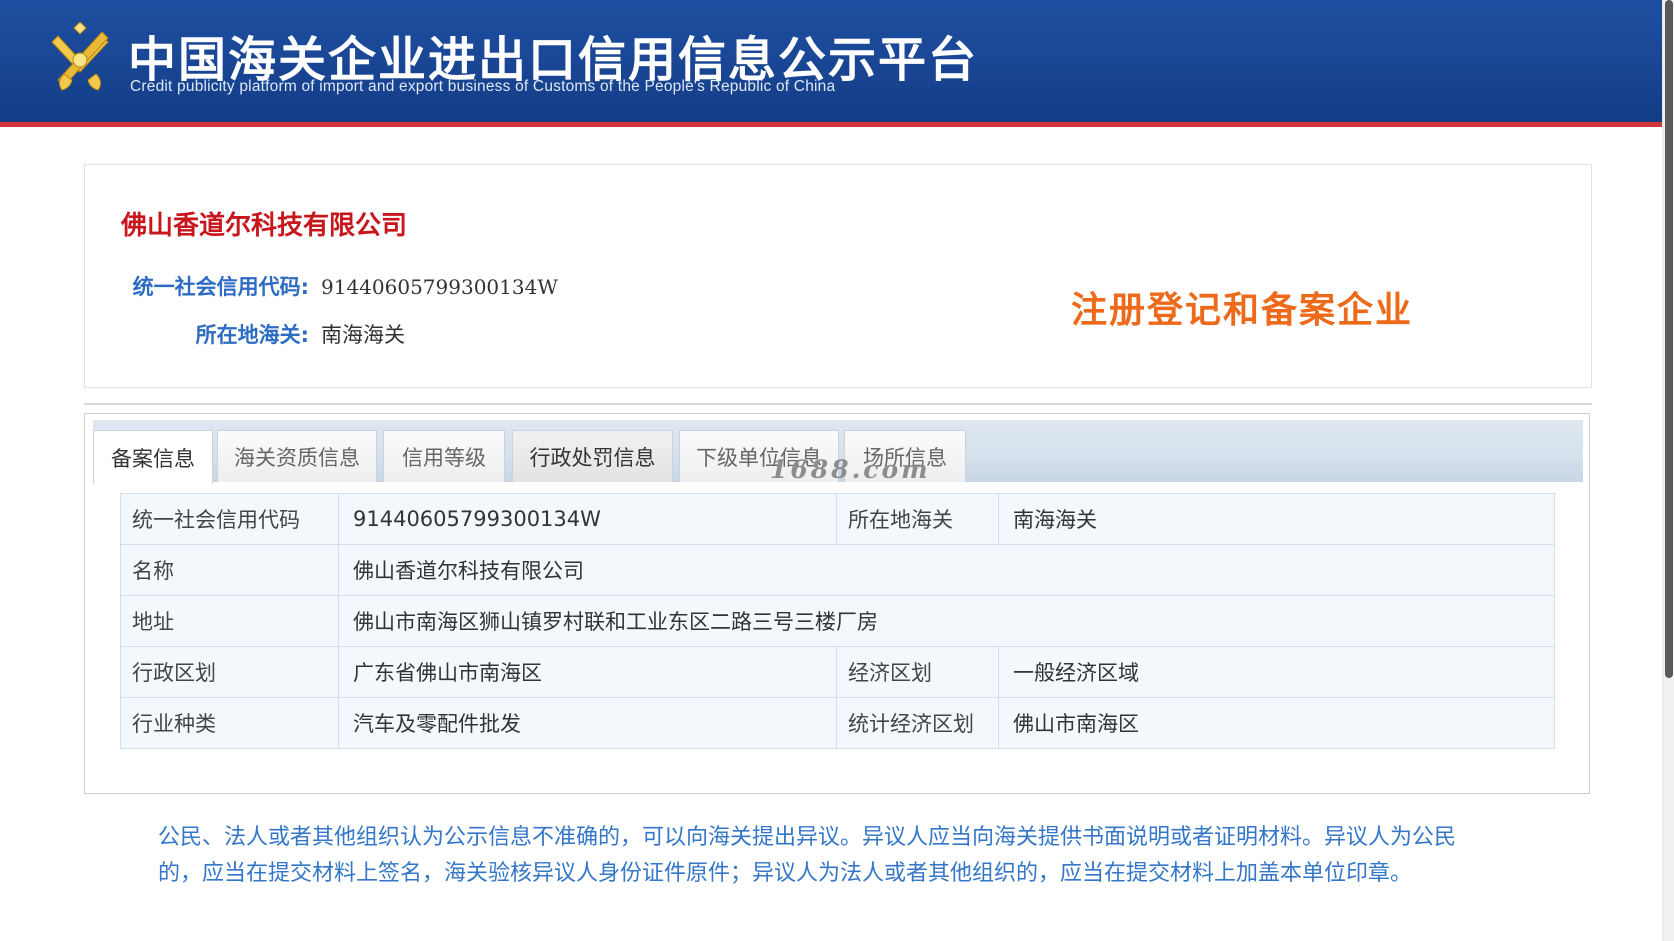 The width and height of the screenshot is (1674, 941). I want to click on industry-cell: 汽车及零配件批发, so click(587, 723).